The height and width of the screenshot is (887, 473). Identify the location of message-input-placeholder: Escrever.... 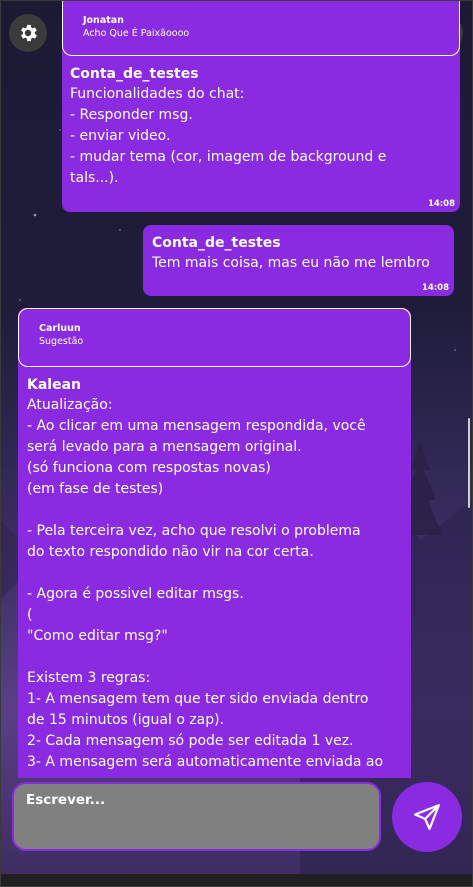
(66, 800).